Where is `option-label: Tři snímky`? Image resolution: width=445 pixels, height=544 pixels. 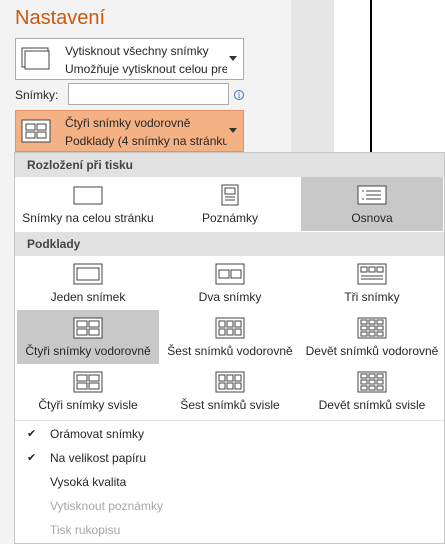
option-label: Tři snímky is located at coordinates (372, 297).